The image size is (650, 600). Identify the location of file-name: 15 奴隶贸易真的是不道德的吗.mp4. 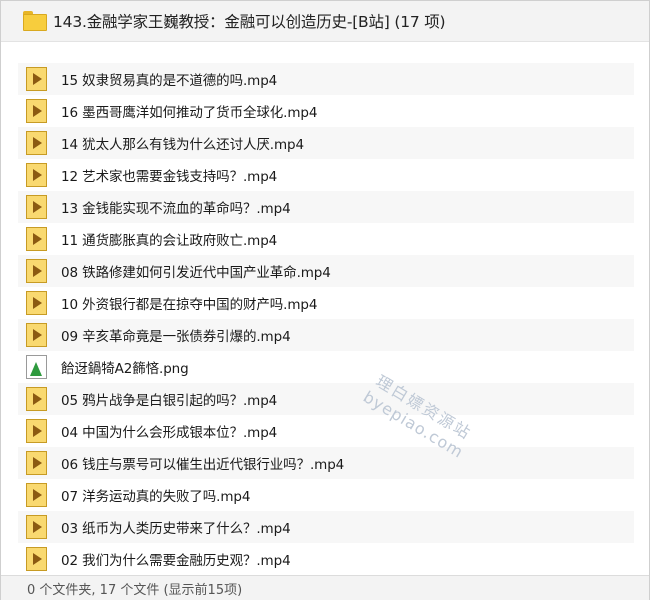
(169, 81).